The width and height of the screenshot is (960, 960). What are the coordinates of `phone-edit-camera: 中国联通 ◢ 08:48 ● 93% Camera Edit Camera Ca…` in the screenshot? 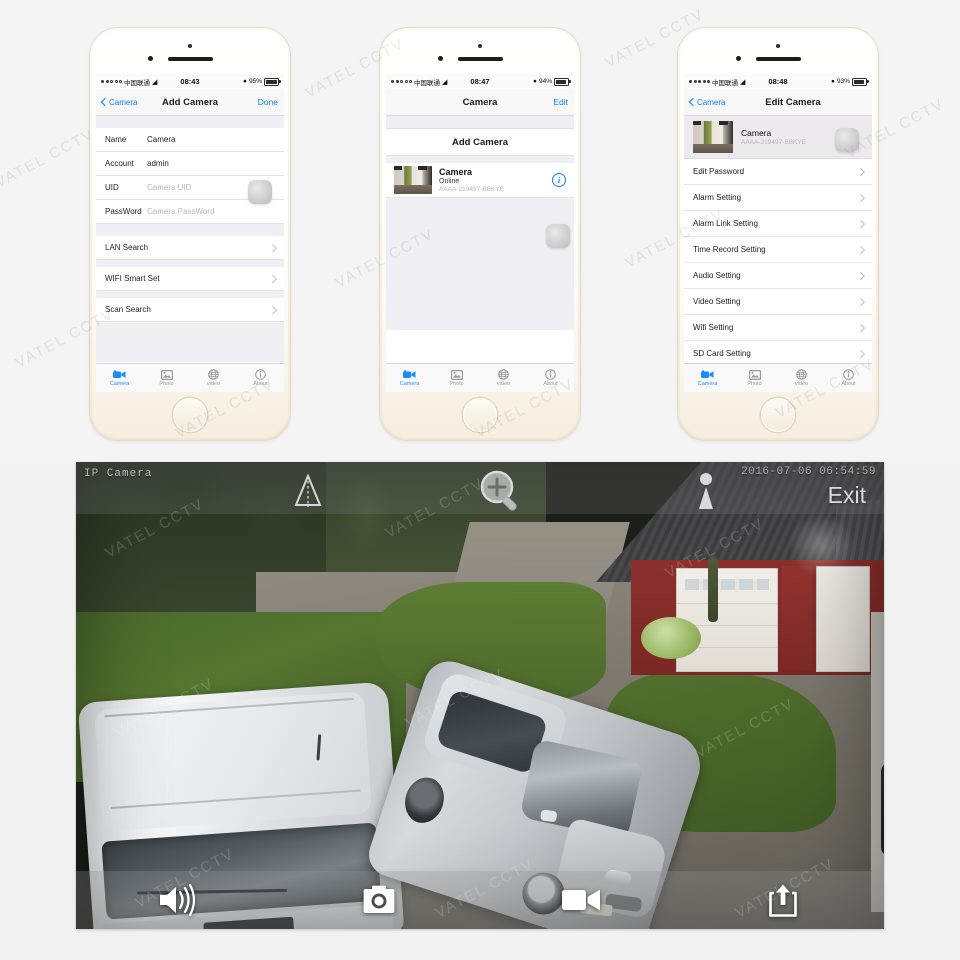 It's located at (778, 234).